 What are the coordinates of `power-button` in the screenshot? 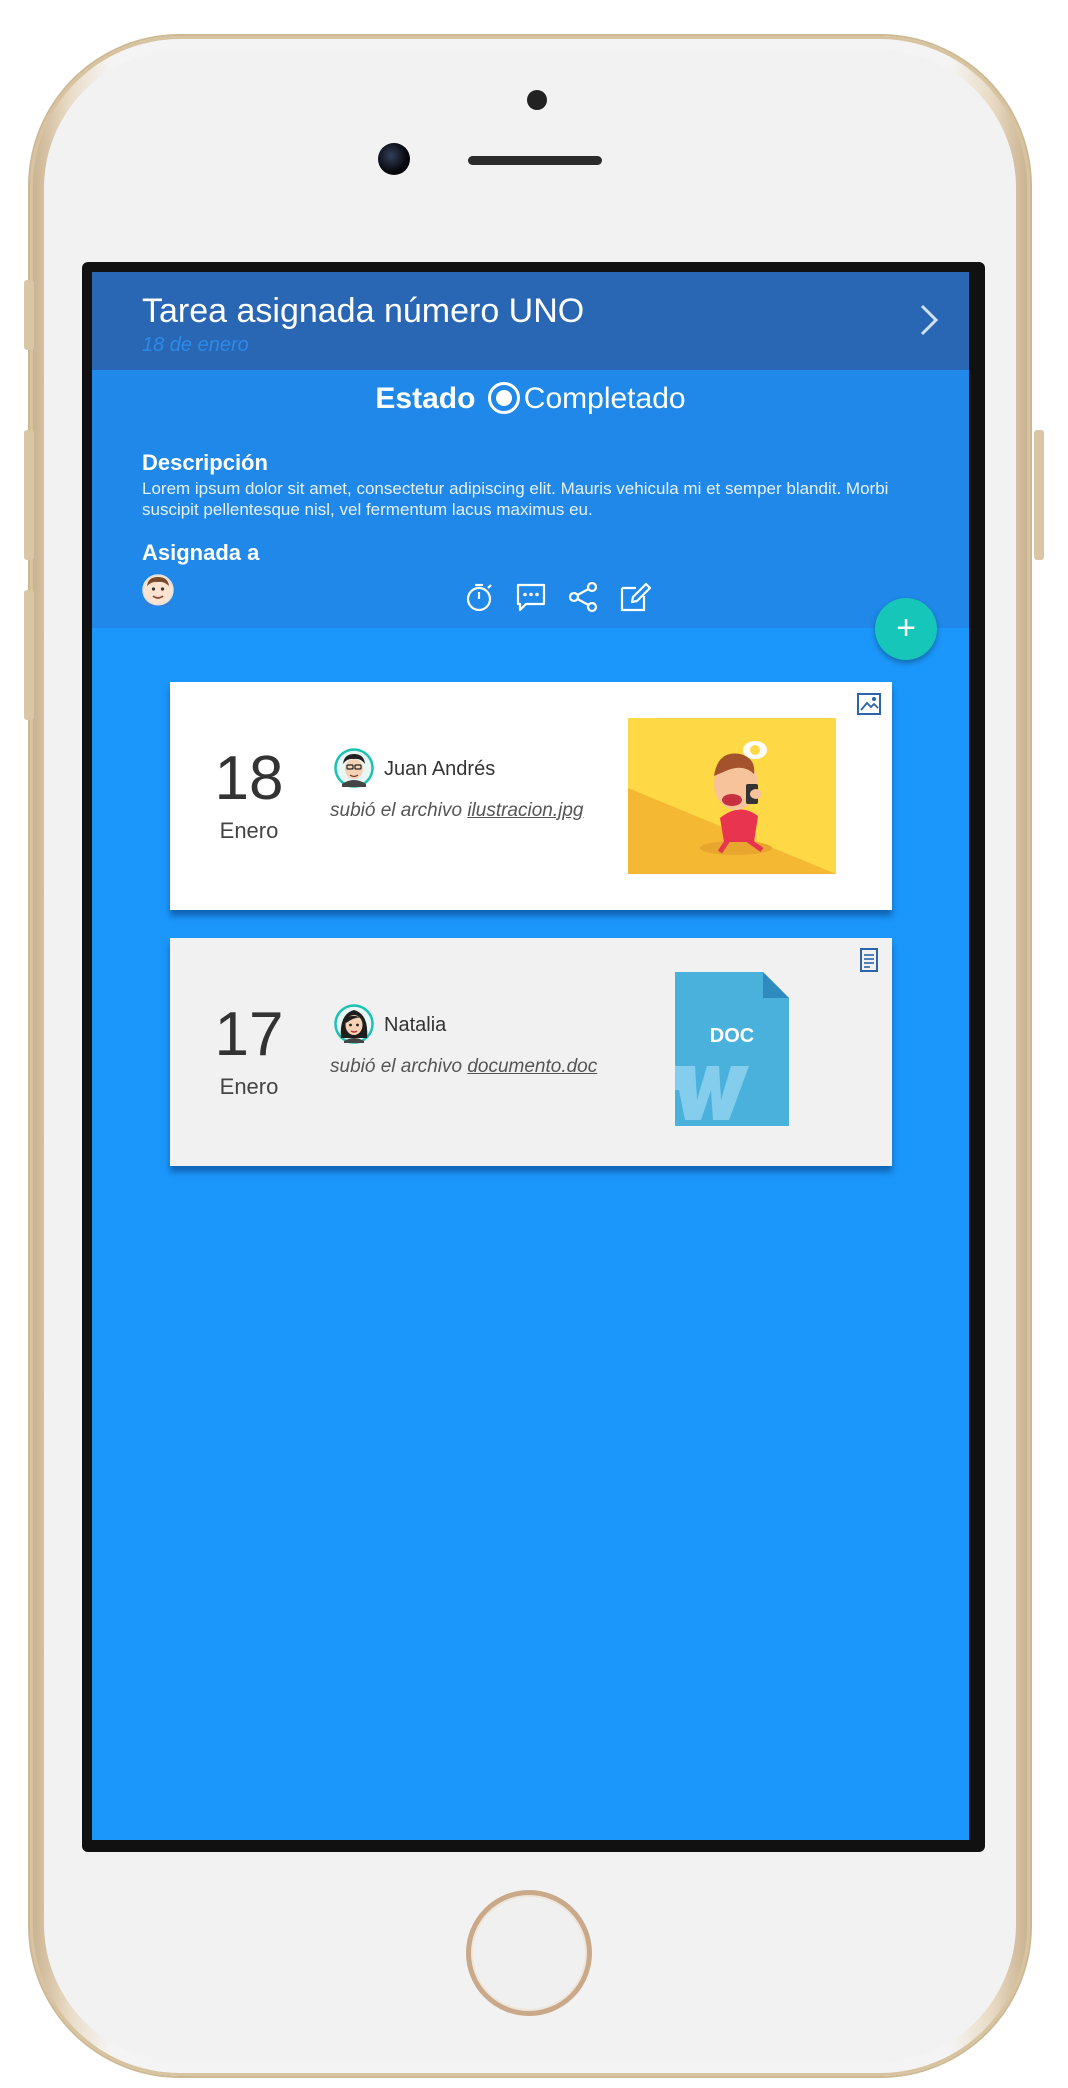 It's located at (1039, 495).